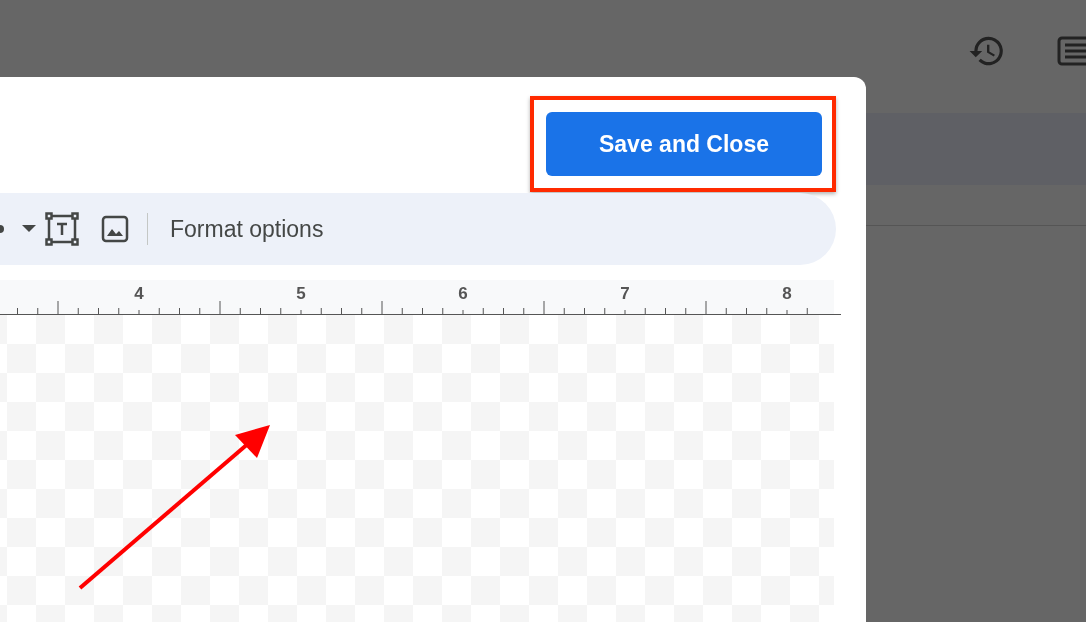 This screenshot has width=1086, height=622. Describe the element at coordinates (29, 229) in the screenshot. I see `caret-icon` at that location.